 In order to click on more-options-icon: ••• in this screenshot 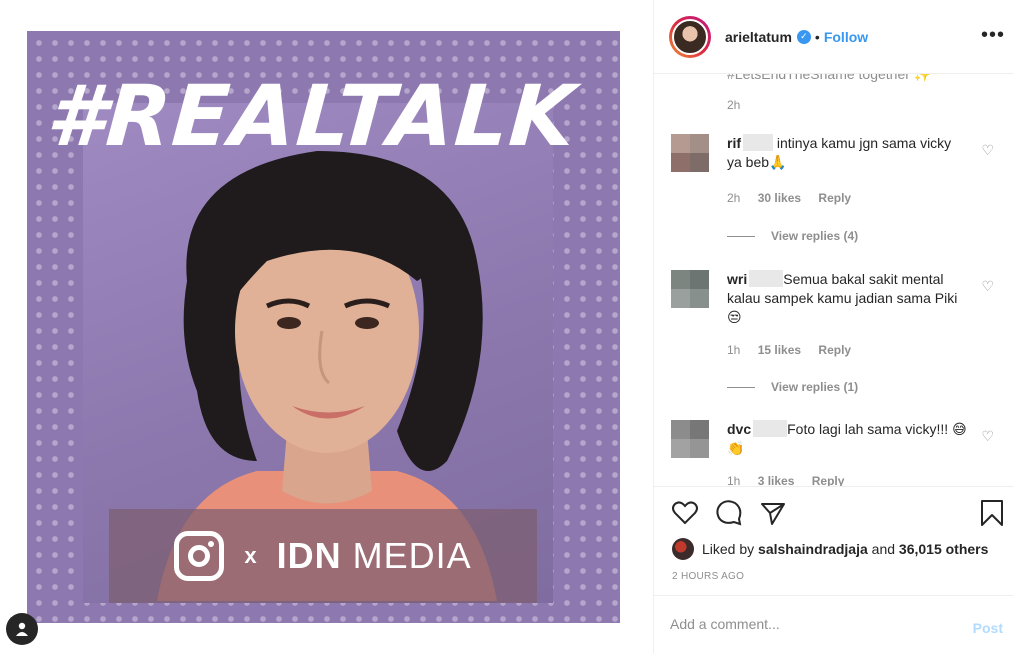, I will do `click(993, 35)`.